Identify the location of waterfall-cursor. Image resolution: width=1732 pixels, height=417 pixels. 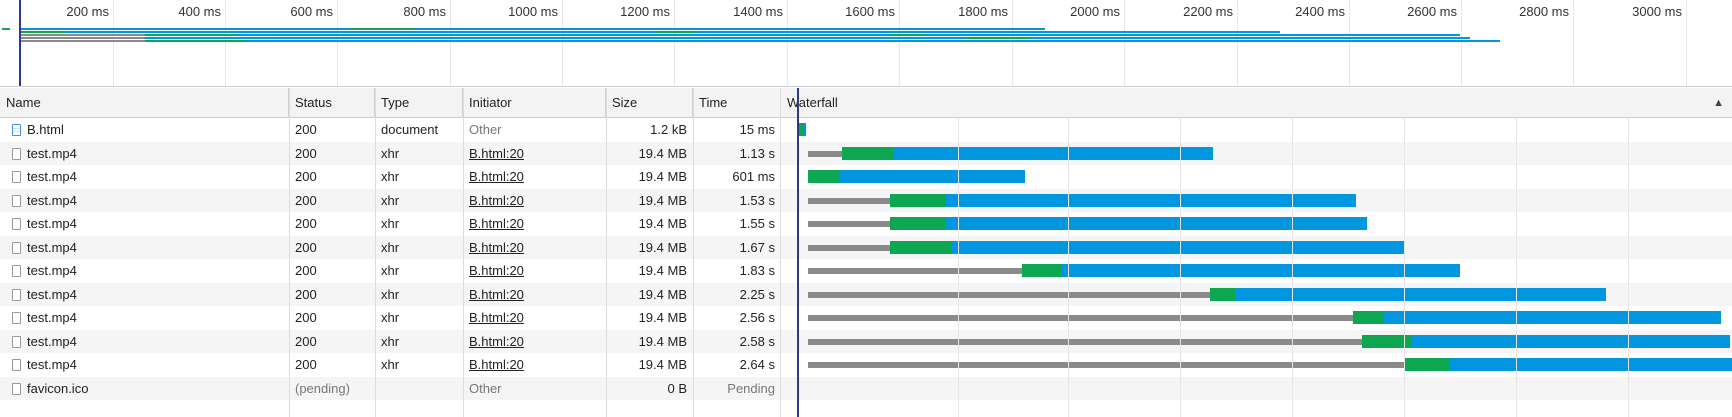
(798, 252).